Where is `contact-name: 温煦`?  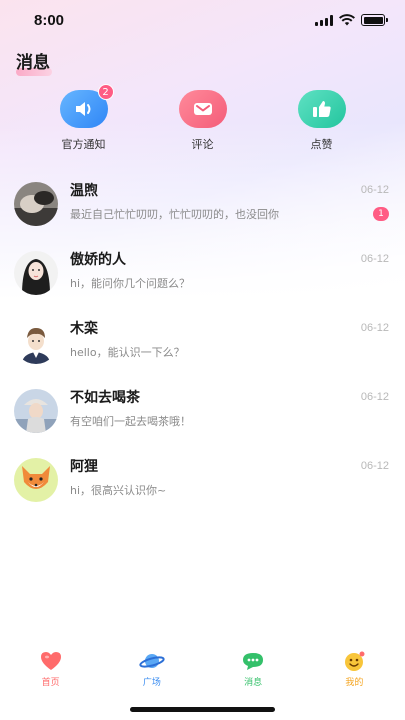 contact-name: 温煦 is located at coordinates (84, 191).